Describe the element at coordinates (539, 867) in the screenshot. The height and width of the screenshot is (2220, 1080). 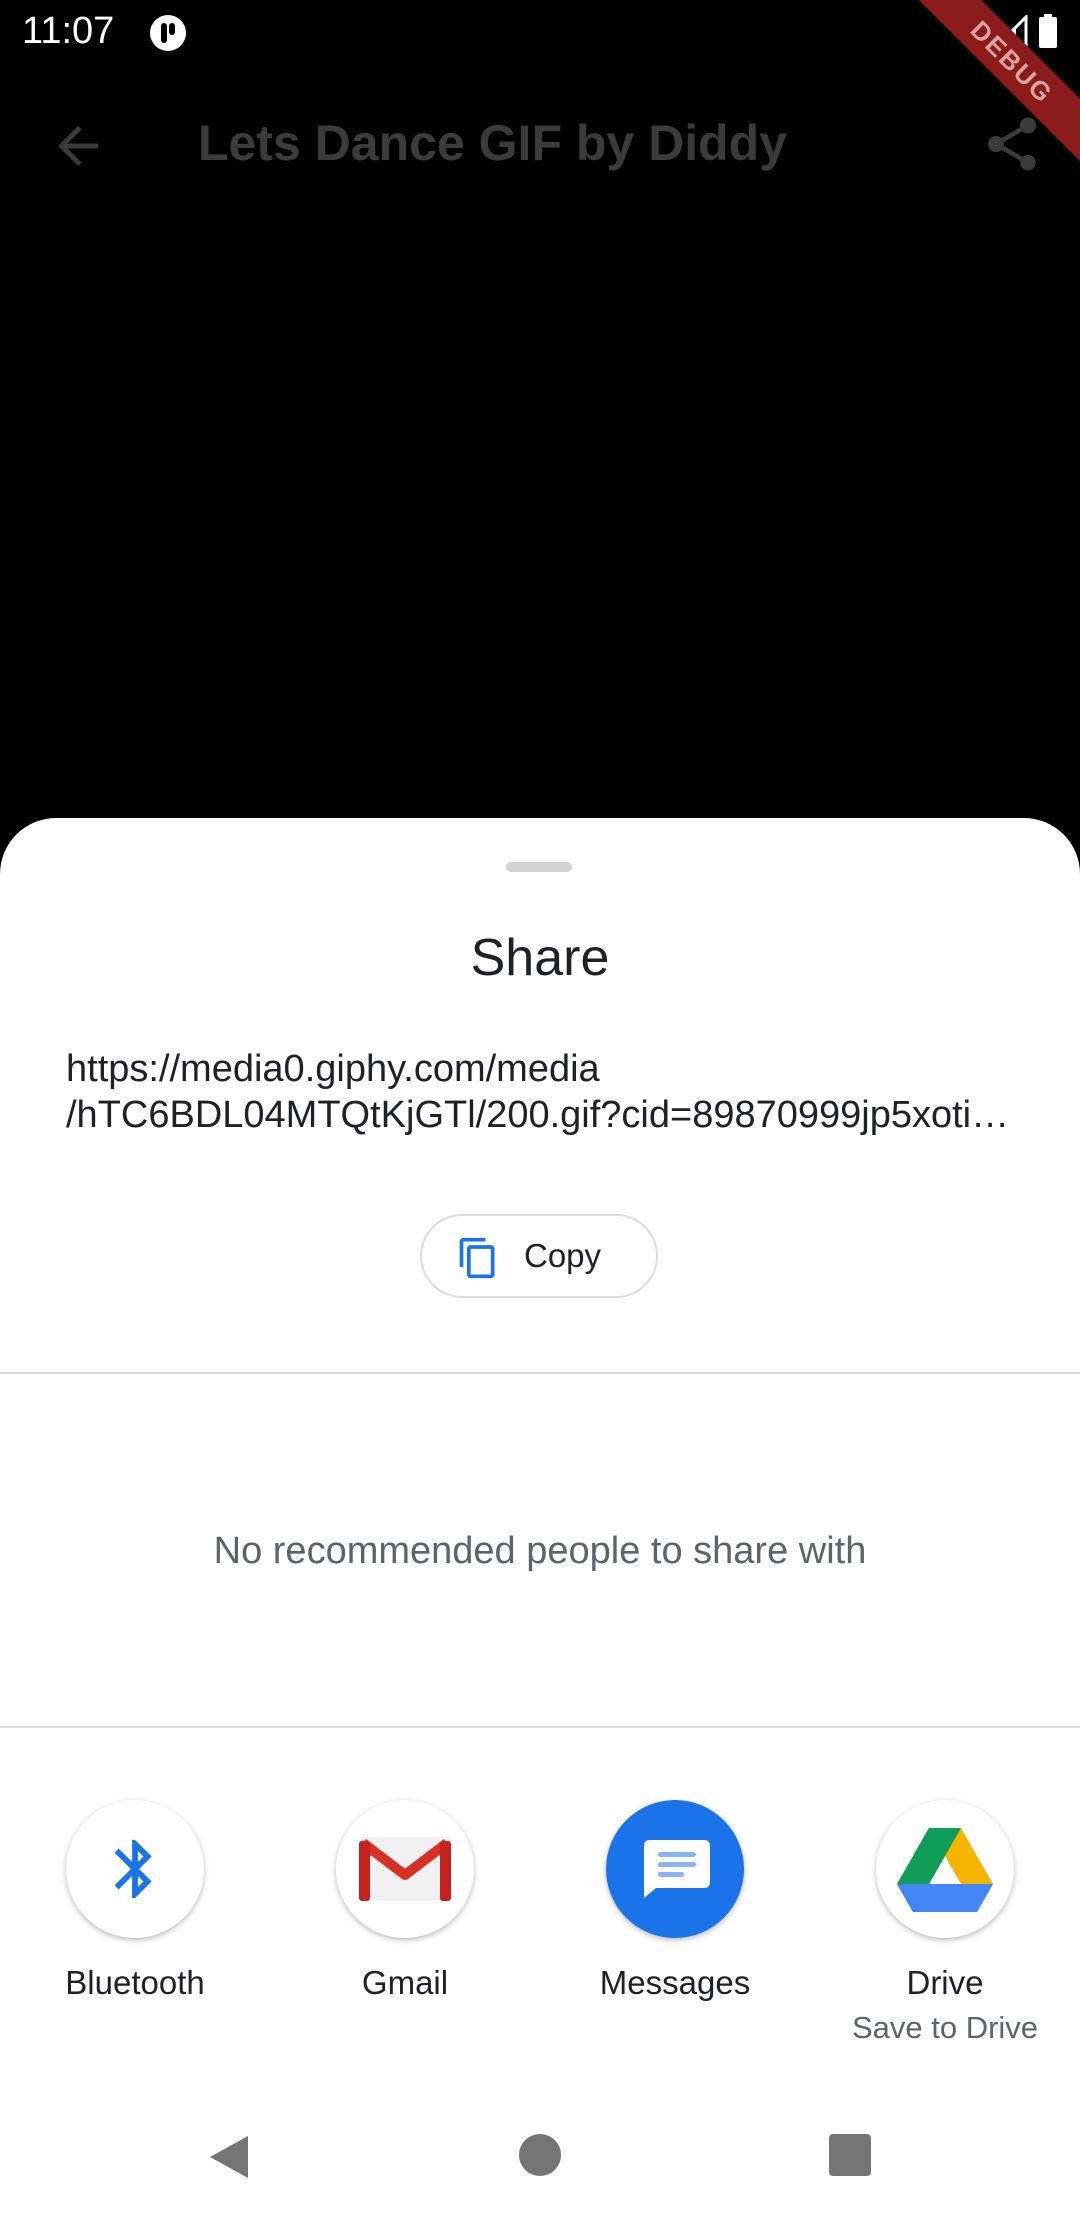
I see `drag-handle` at that location.